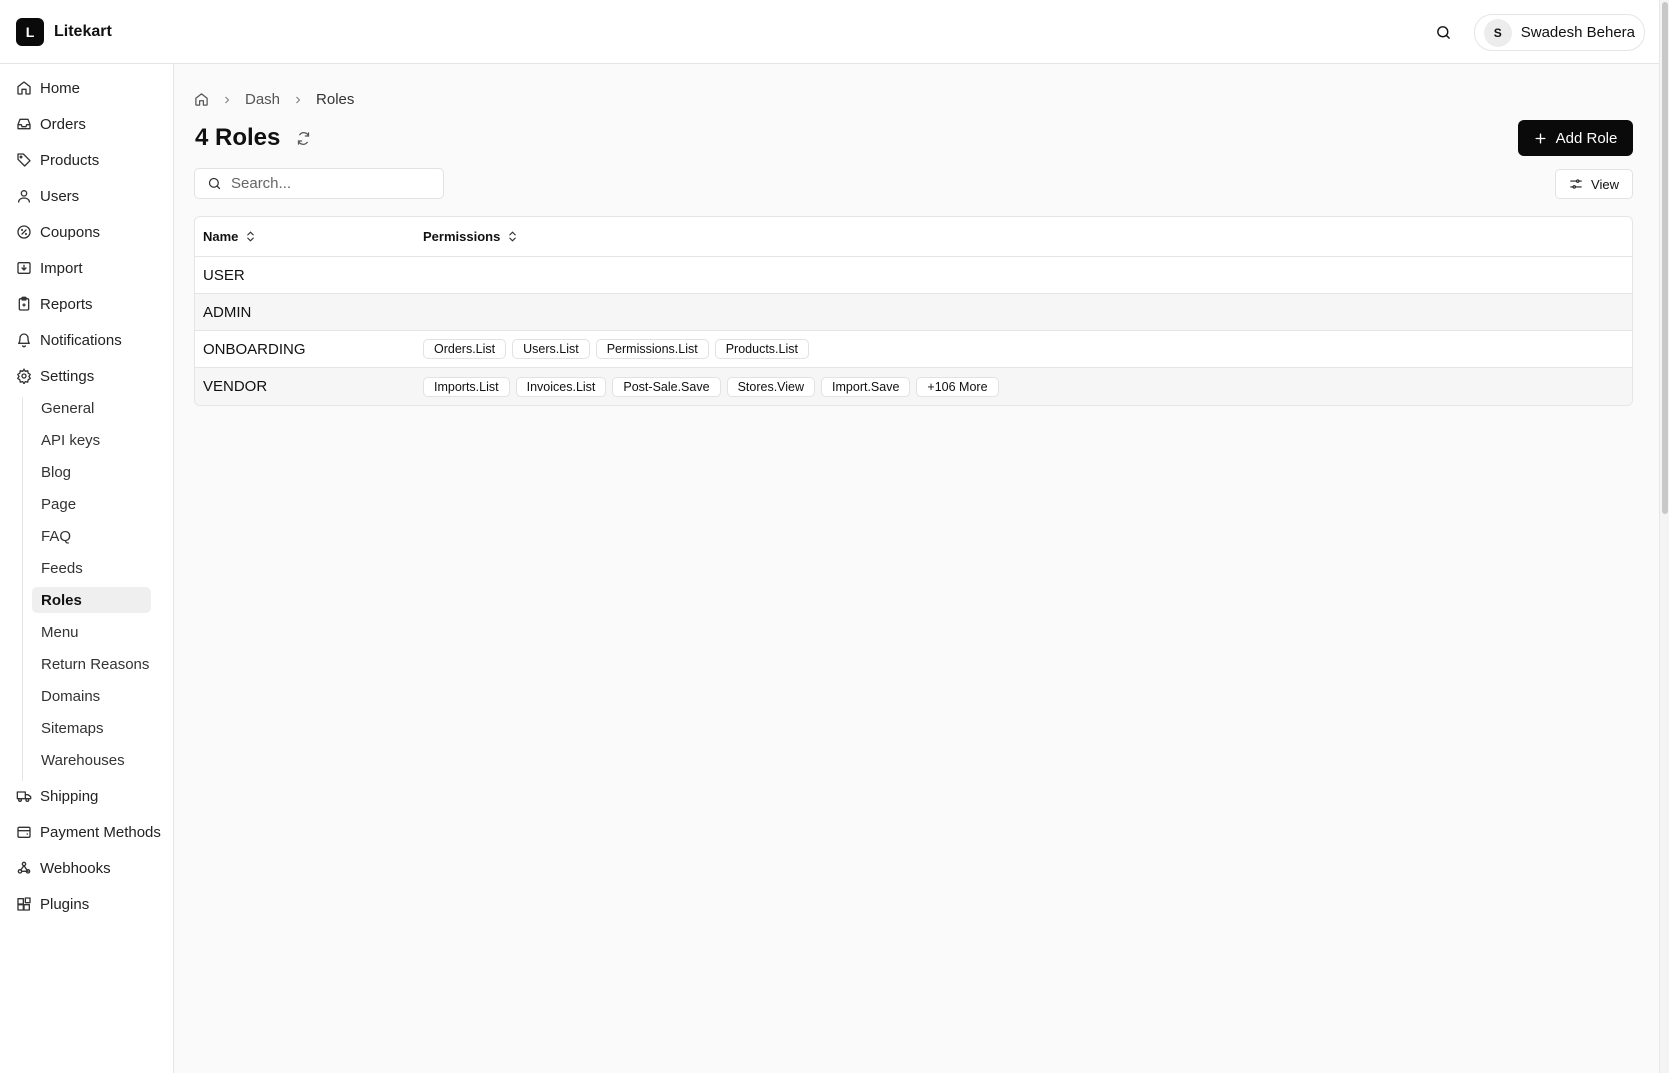  What do you see at coordinates (913, 275) in the screenshot?
I see `table-row: USER` at bounding box center [913, 275].